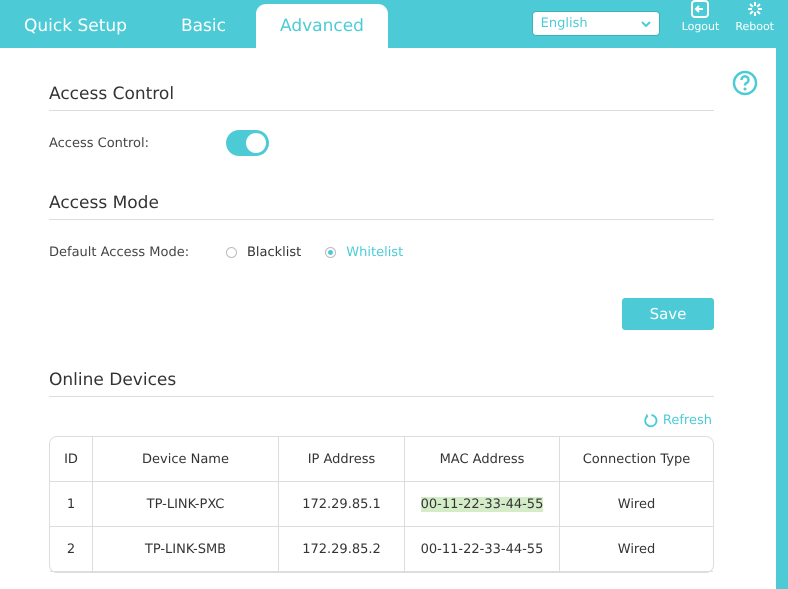  Describe the element at coordinates (247, 143) in the screenshot. I see `toggle-switch` at that location.